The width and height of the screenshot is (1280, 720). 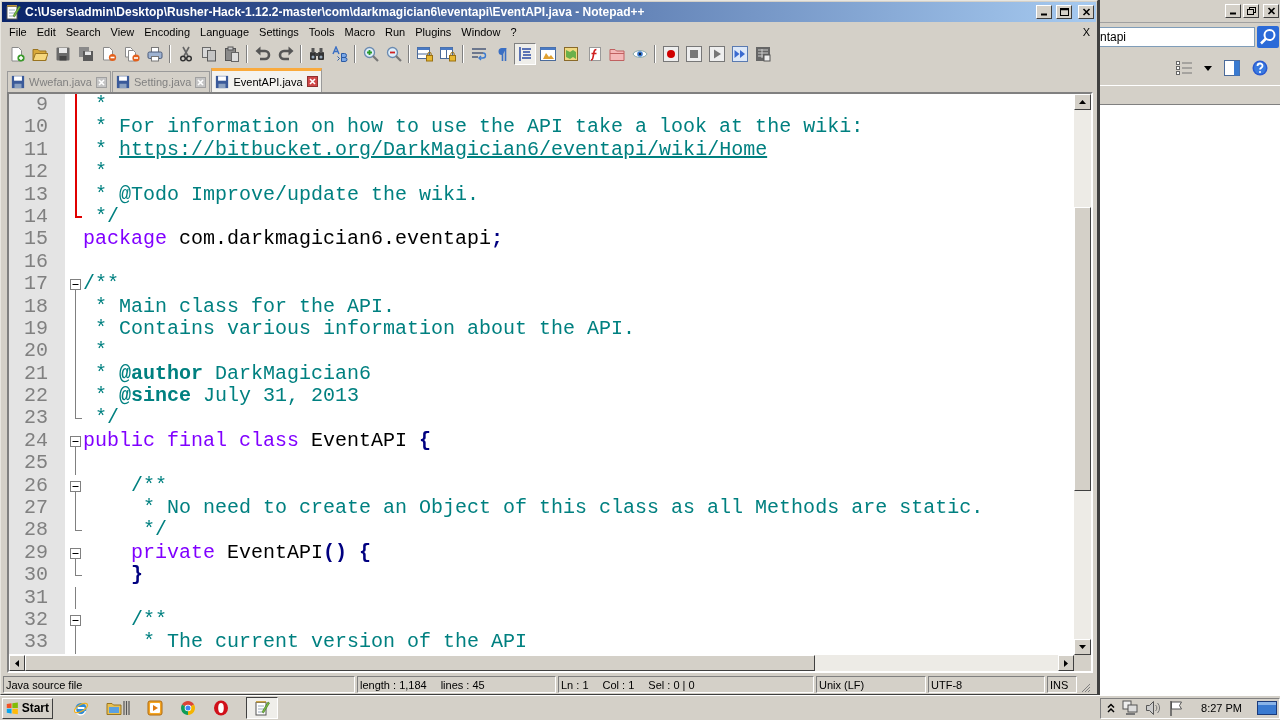 What do you see at coordinates (46, 32) in the screenshot?
I see `menu-item: Edit` at bounding box center [46, 32].